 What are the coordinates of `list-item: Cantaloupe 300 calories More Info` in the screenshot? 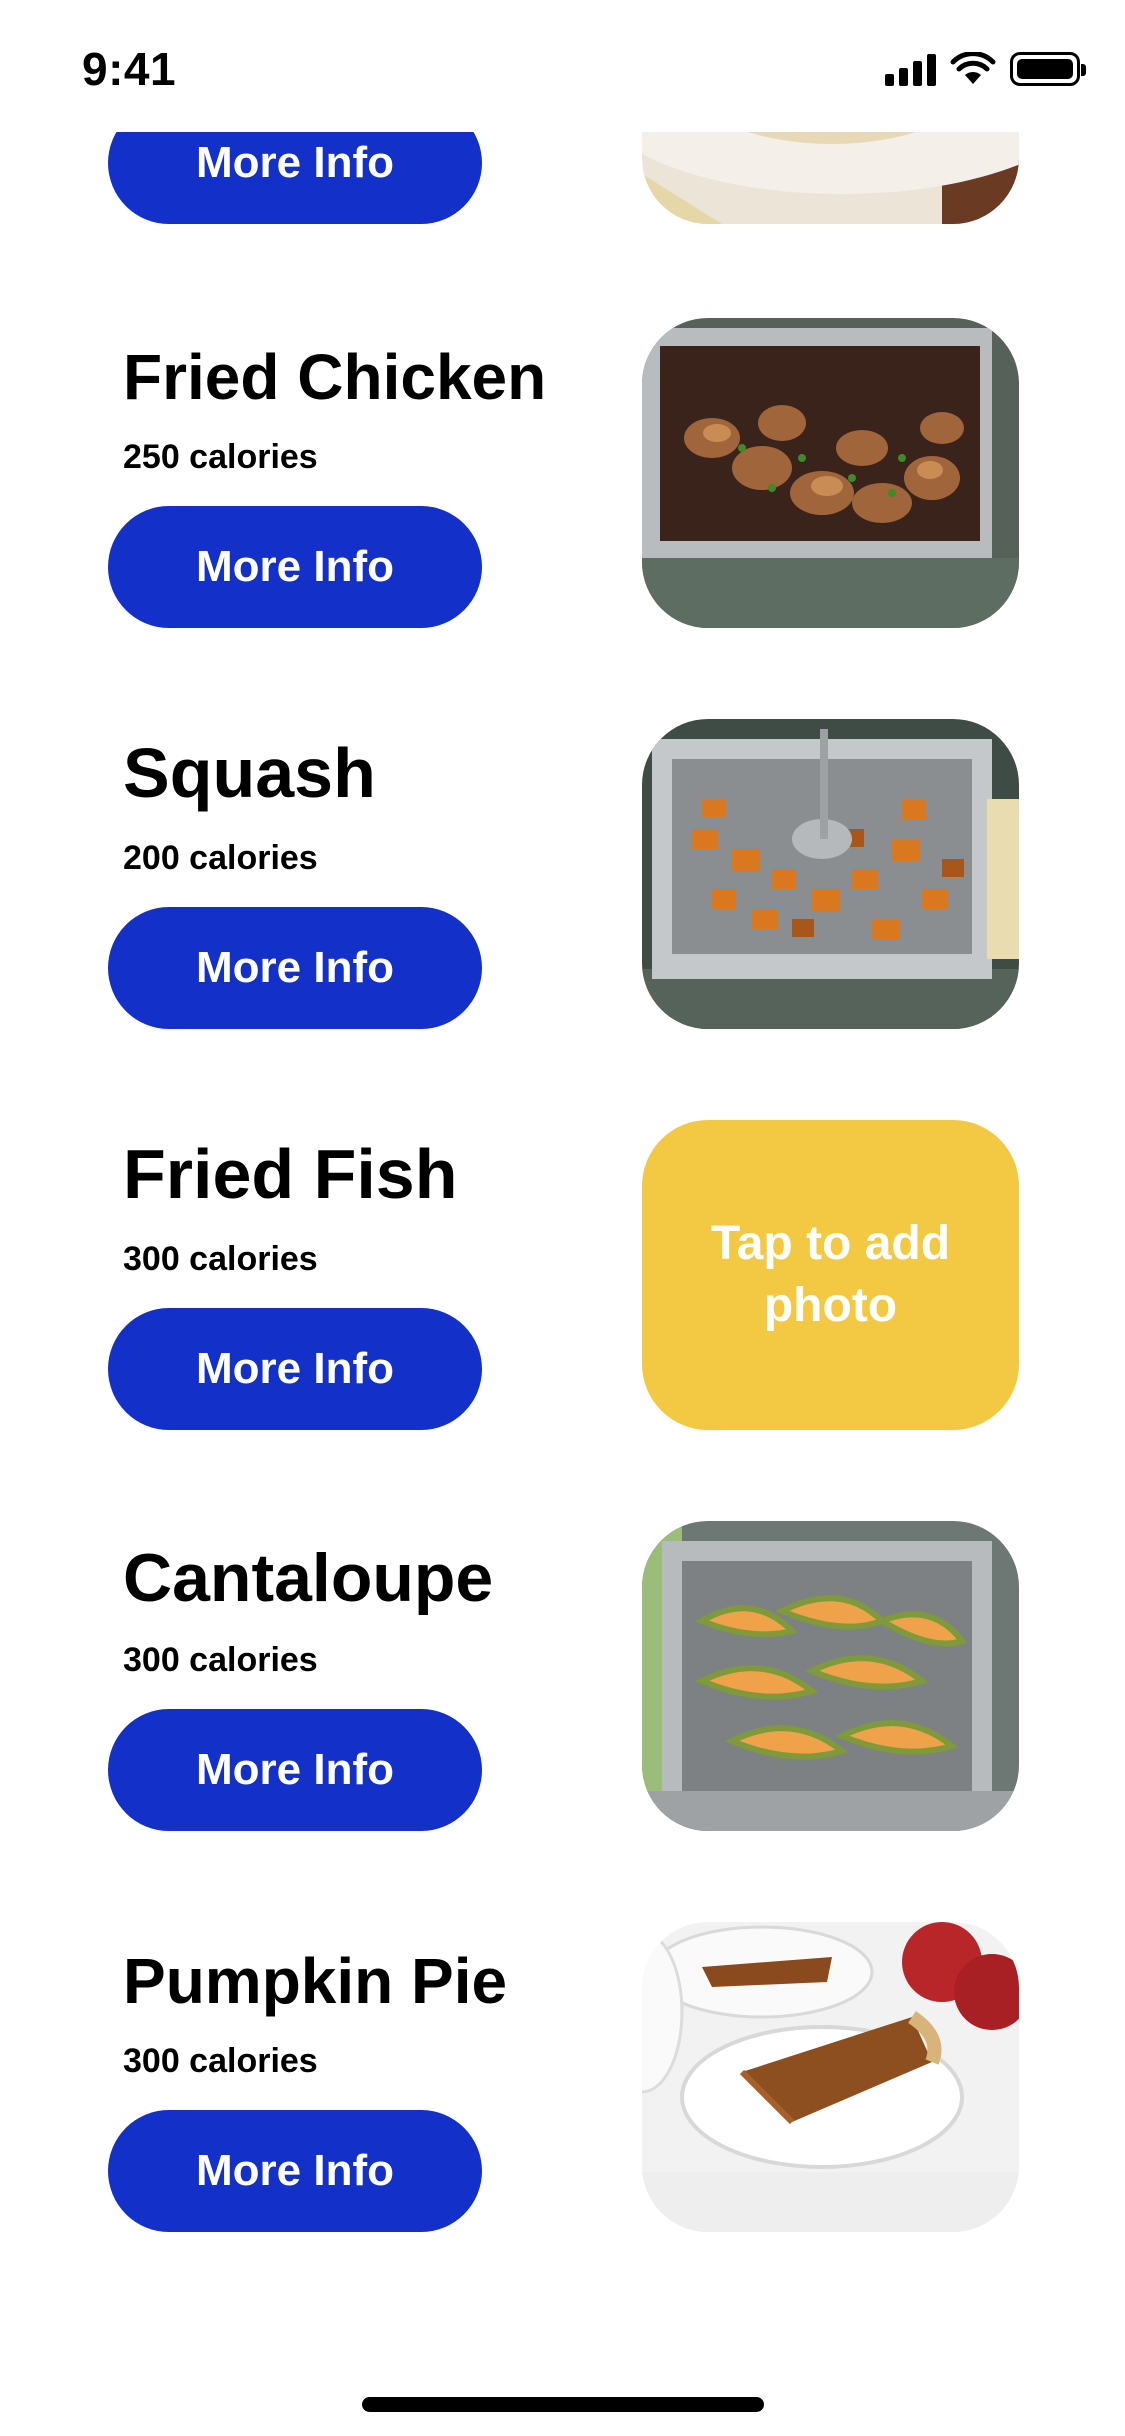 It's located at (562, 1676).